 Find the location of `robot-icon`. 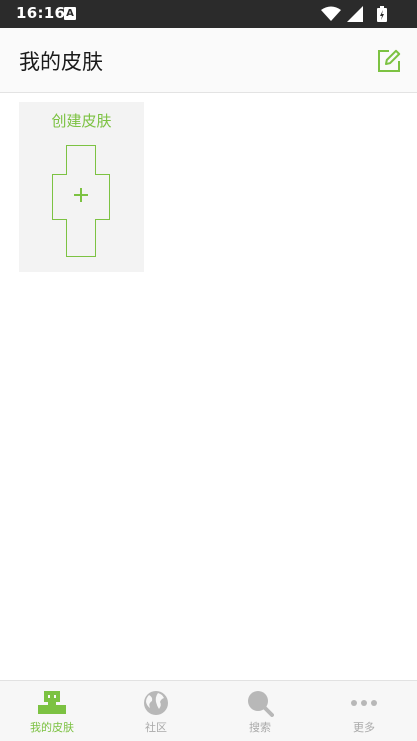

robot-icon is located at coordinates (52, 702).